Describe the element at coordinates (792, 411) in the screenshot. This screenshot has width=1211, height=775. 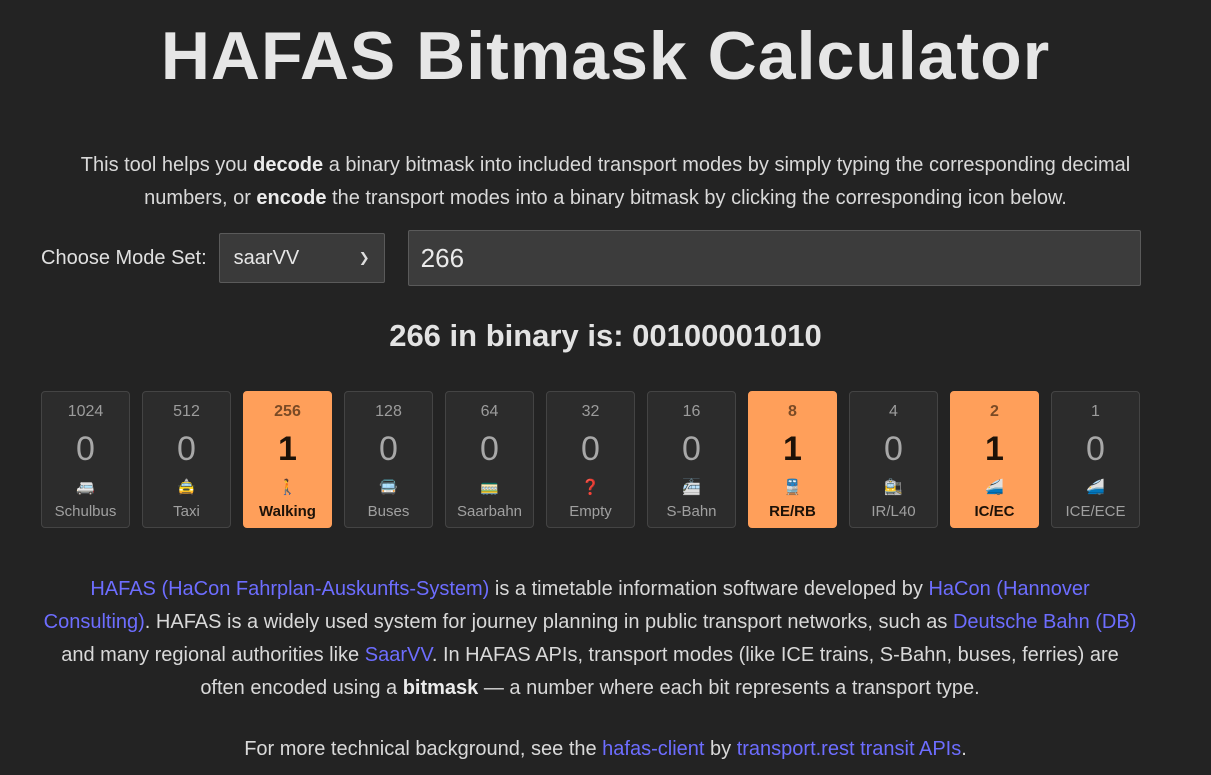
I see `bit-weight: 8` at that location.